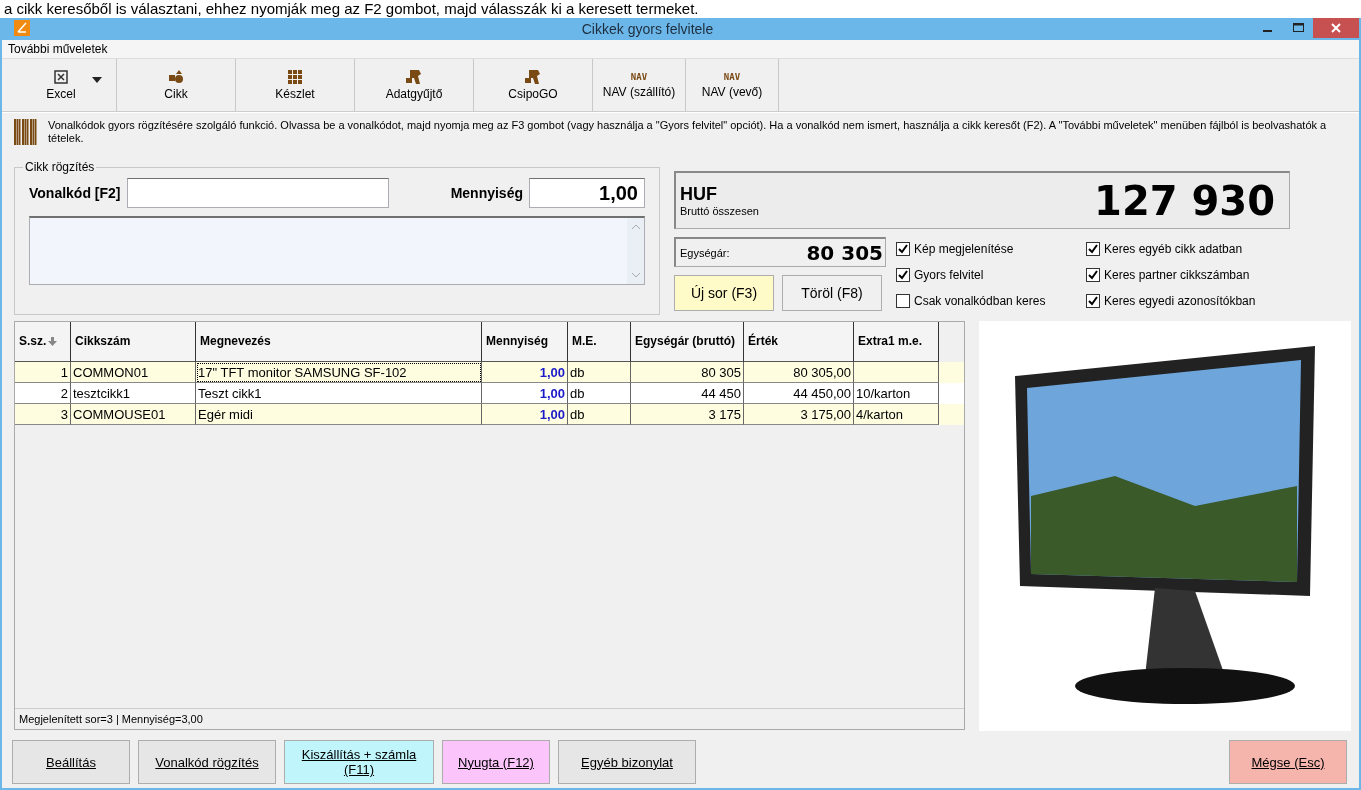  I want to click on option-checkbox: Gyors felvitel, so click(991, 275).